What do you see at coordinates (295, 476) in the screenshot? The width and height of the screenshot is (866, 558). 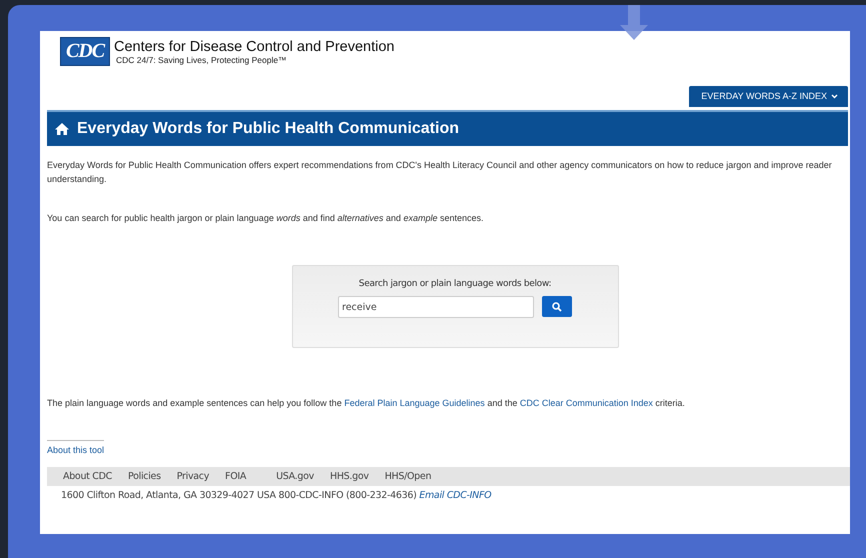 I see `footer-link: USA.gov` at bounding box center [295, 476].